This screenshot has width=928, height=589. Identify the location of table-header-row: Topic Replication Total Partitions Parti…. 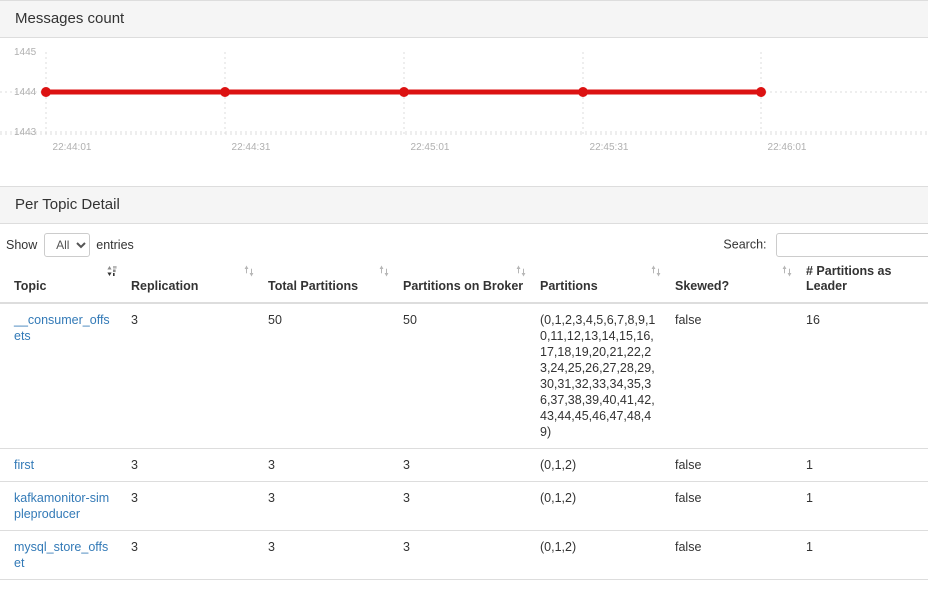
(464, 281).